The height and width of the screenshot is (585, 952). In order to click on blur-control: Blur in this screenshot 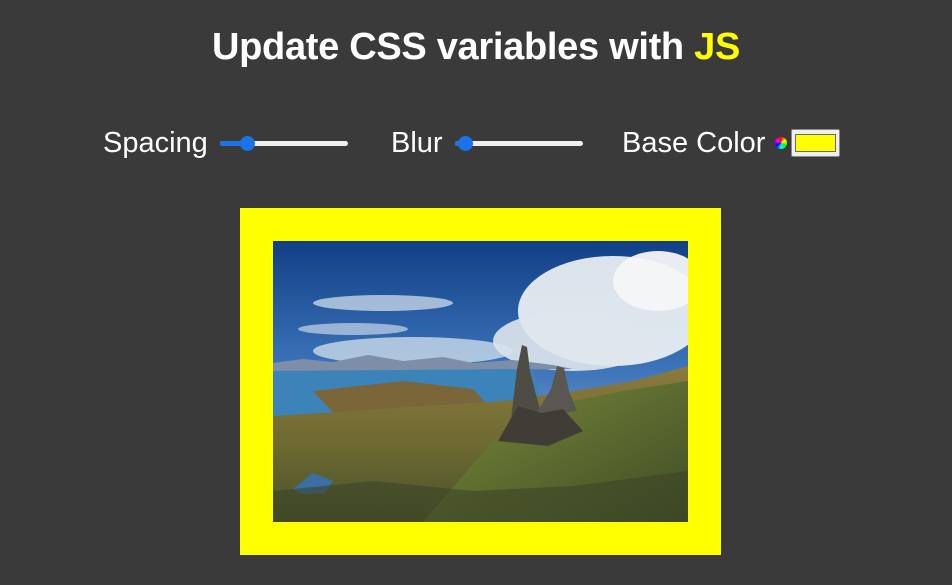, I will do `click(487, 143)`.